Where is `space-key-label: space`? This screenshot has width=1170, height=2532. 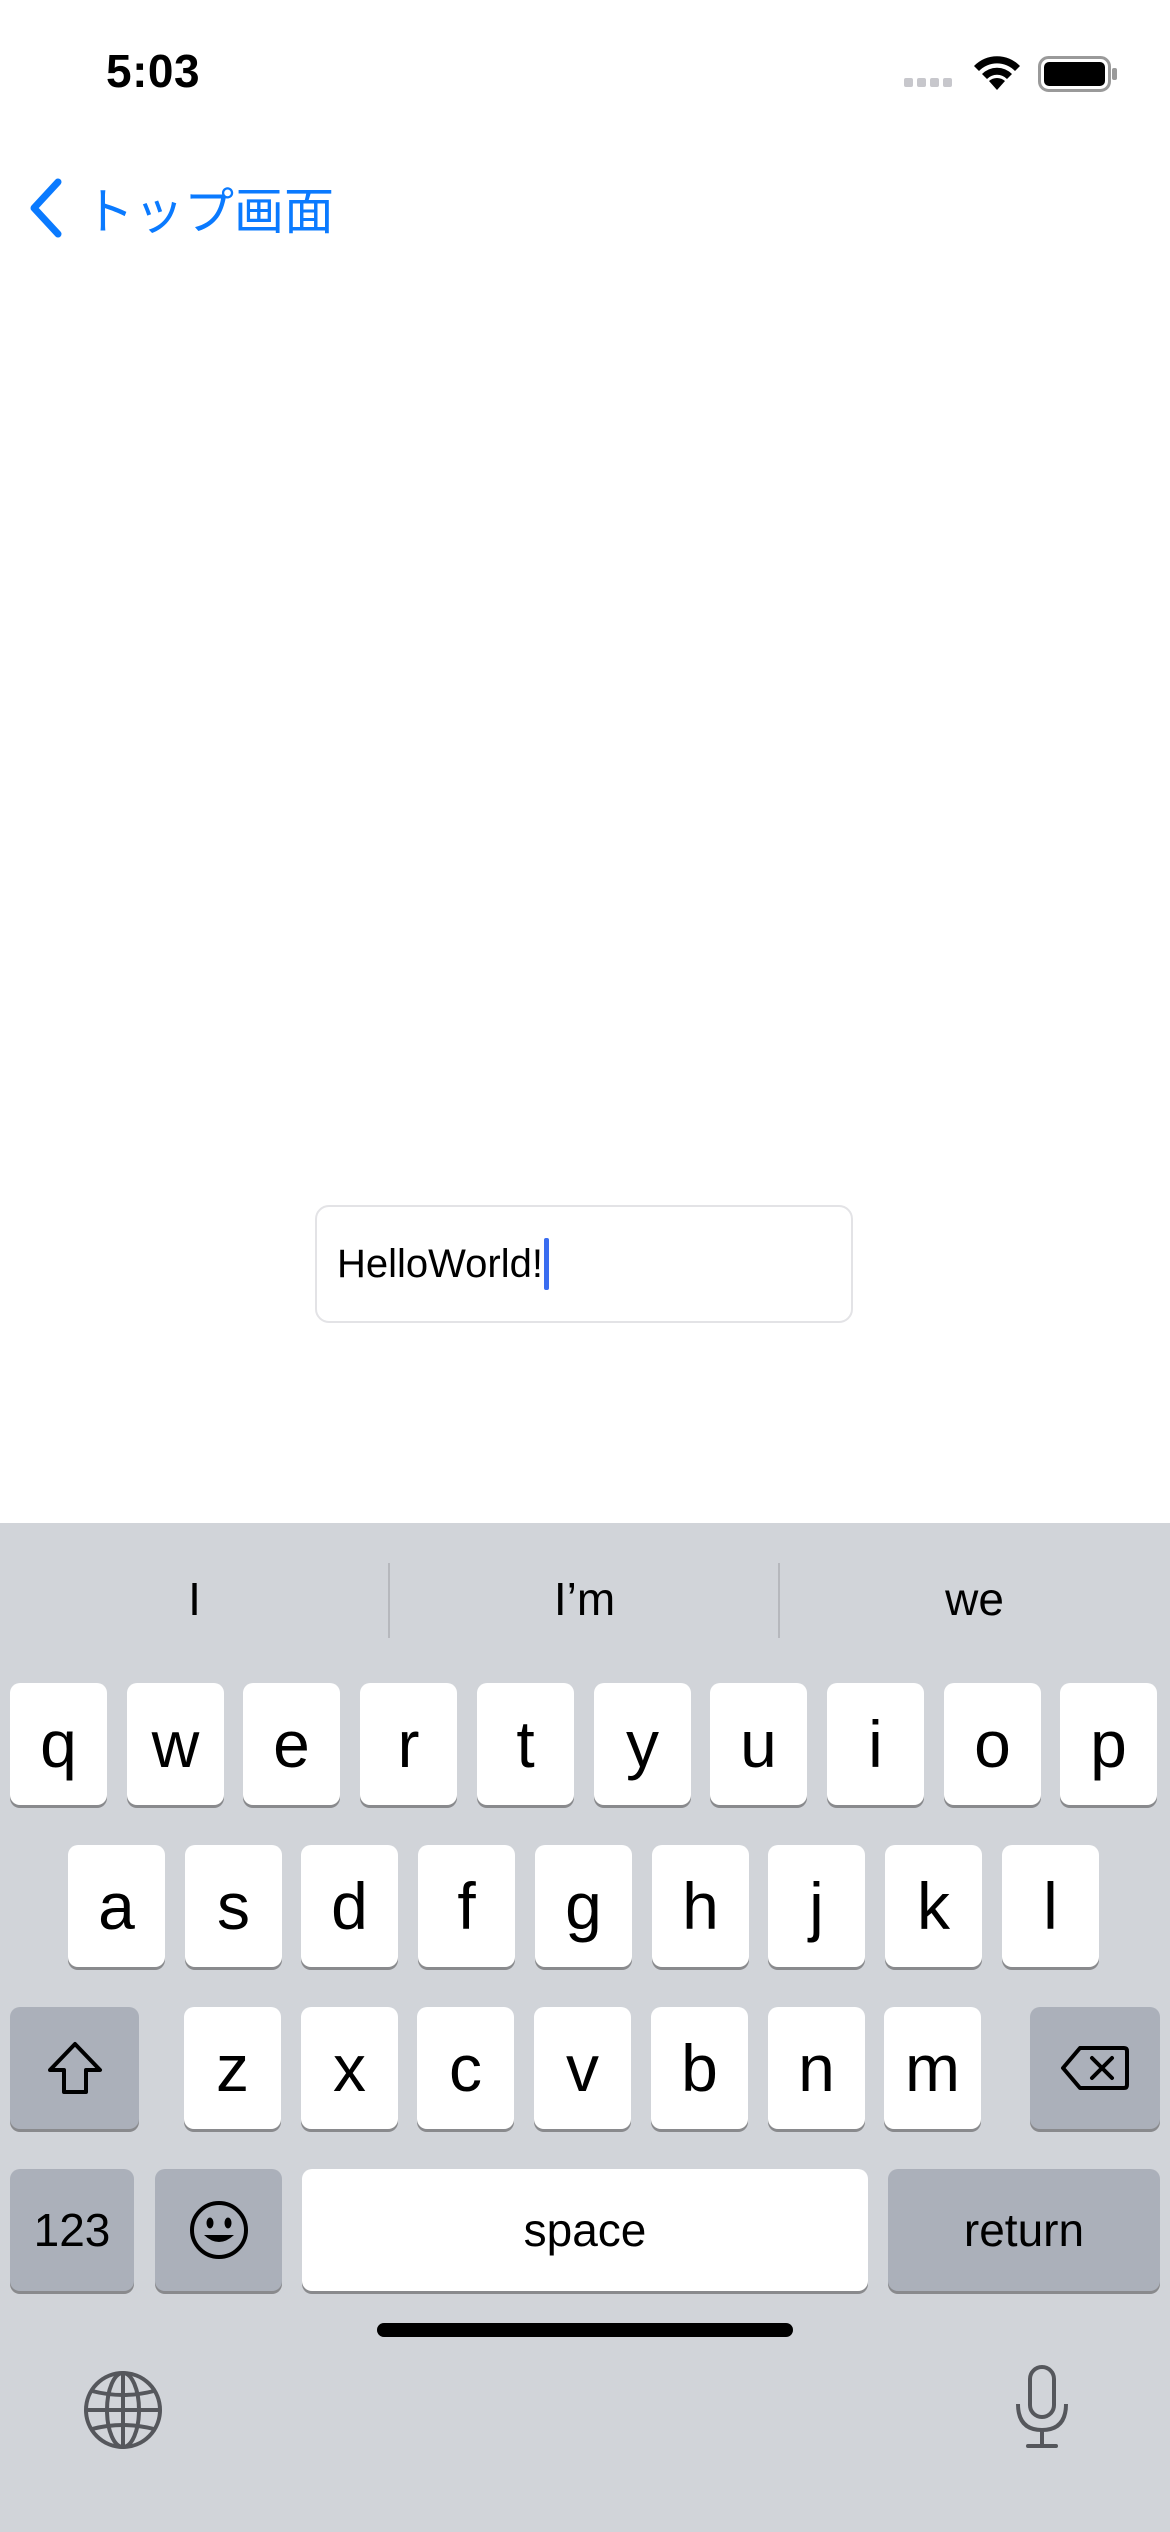 space-key-label: space is located at coordinates (585, 2230).